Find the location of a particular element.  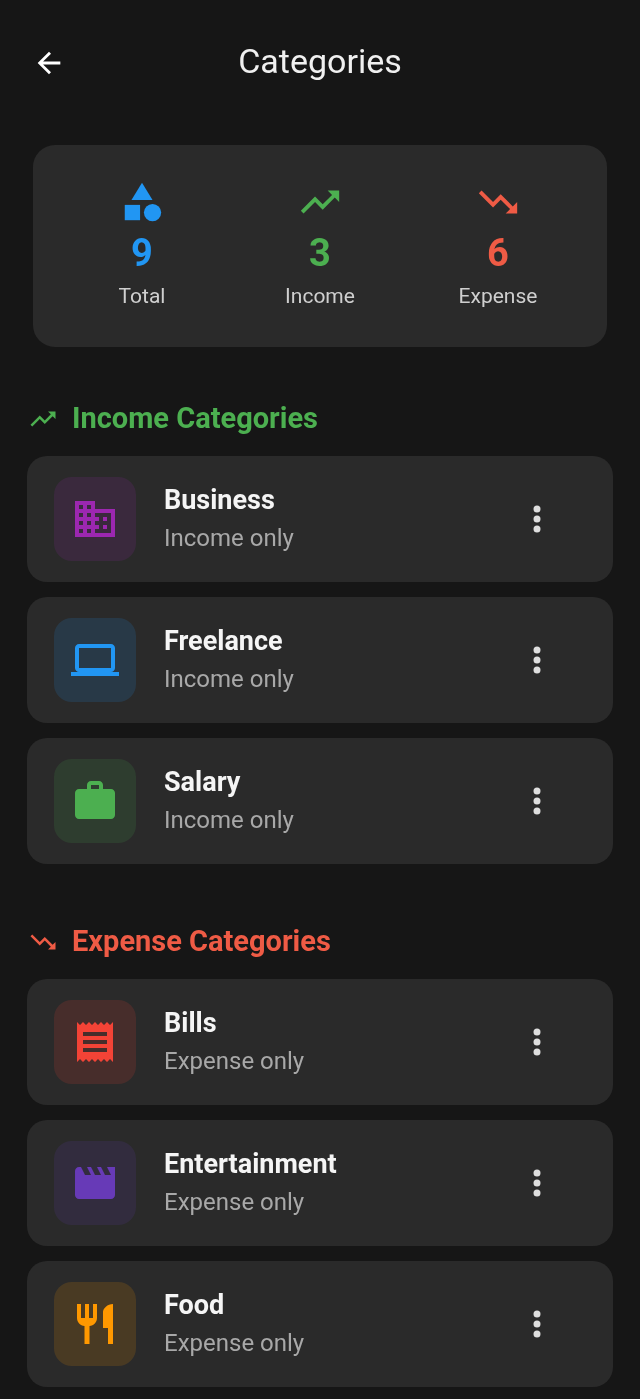

stat-label: Income is located at coordinates (320, 297).